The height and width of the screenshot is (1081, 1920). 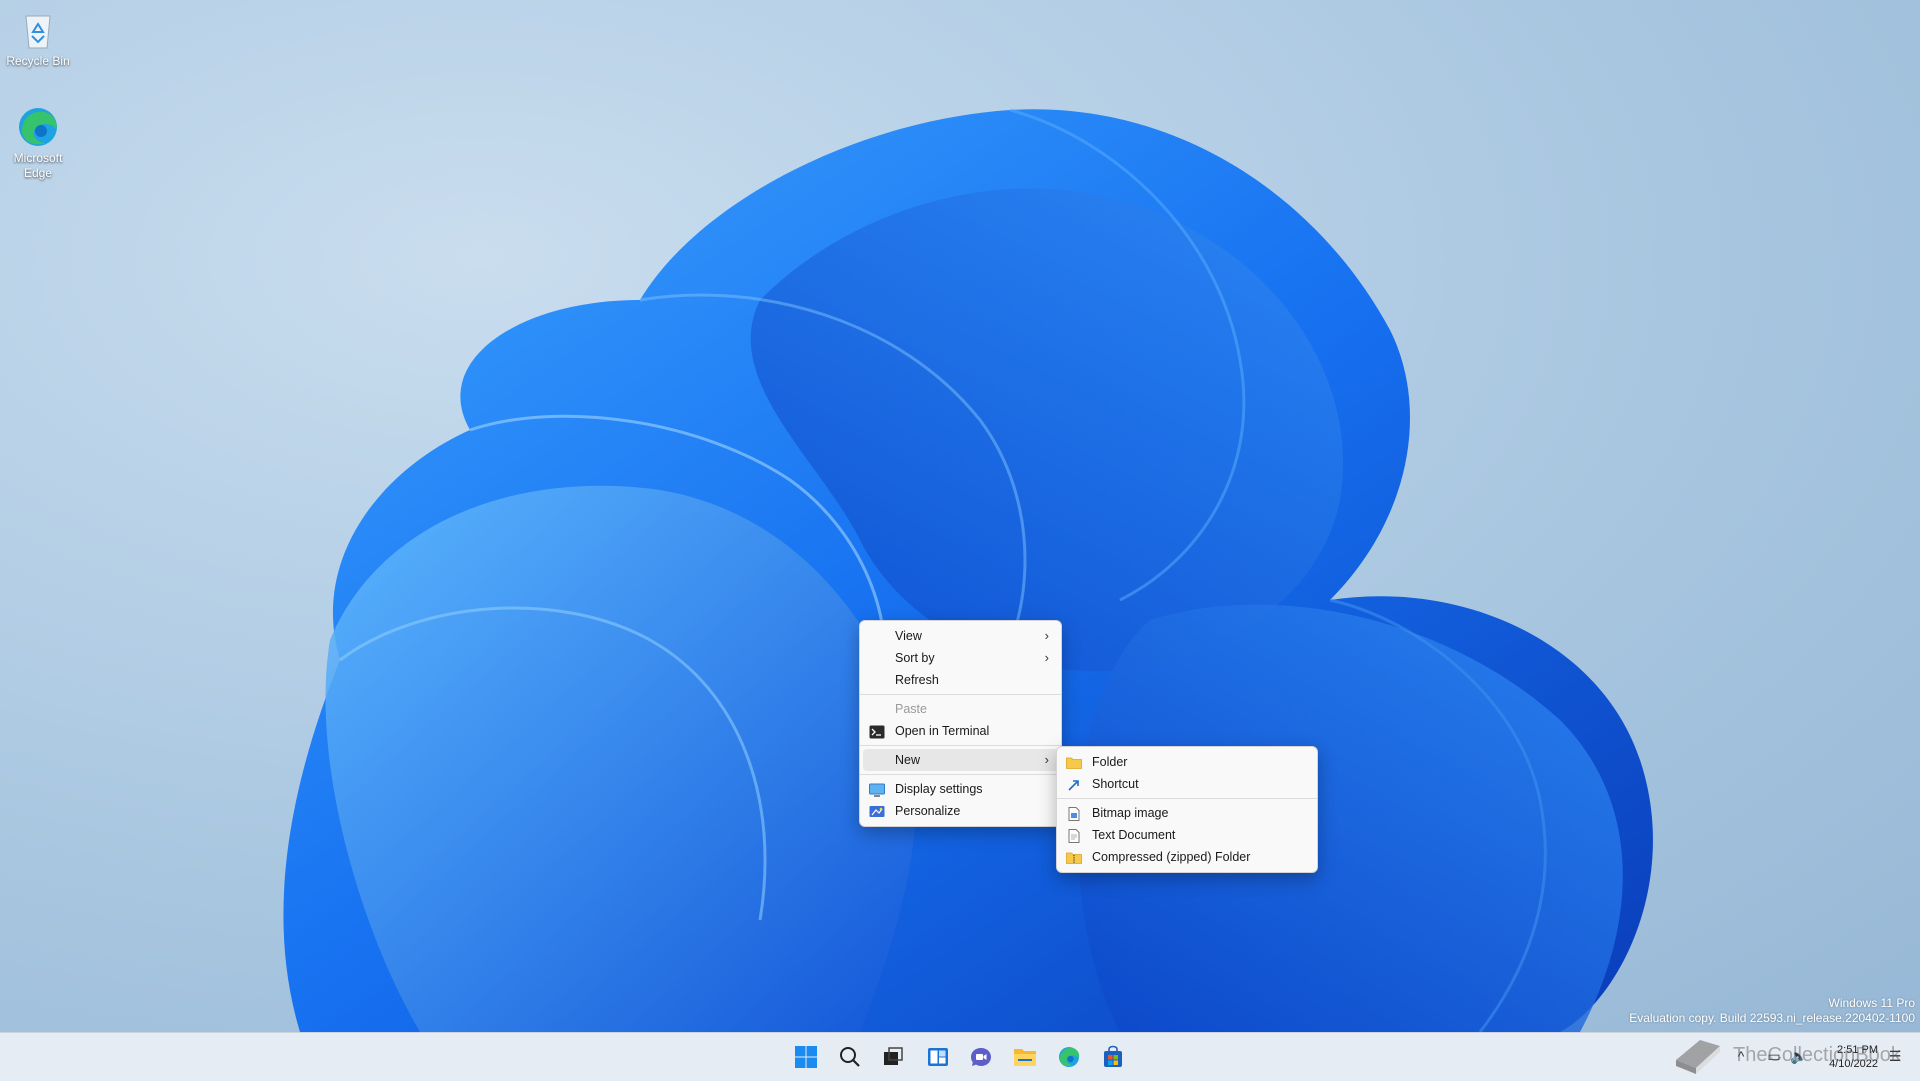 What do you see at coordinates (1130, 813) in the screenshot?
I see `menu-item-label: Bitmap image` at bounding box center [1130, 813].